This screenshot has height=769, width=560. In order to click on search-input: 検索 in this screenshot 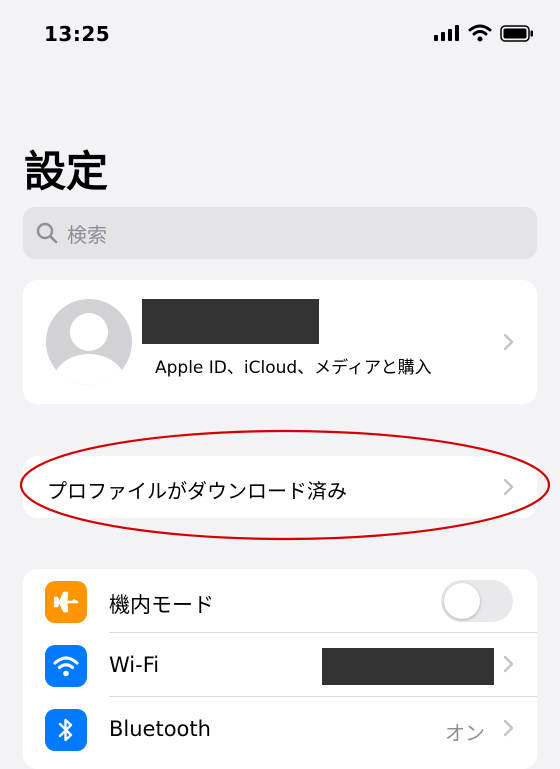, I will do `click(280, 233)`.